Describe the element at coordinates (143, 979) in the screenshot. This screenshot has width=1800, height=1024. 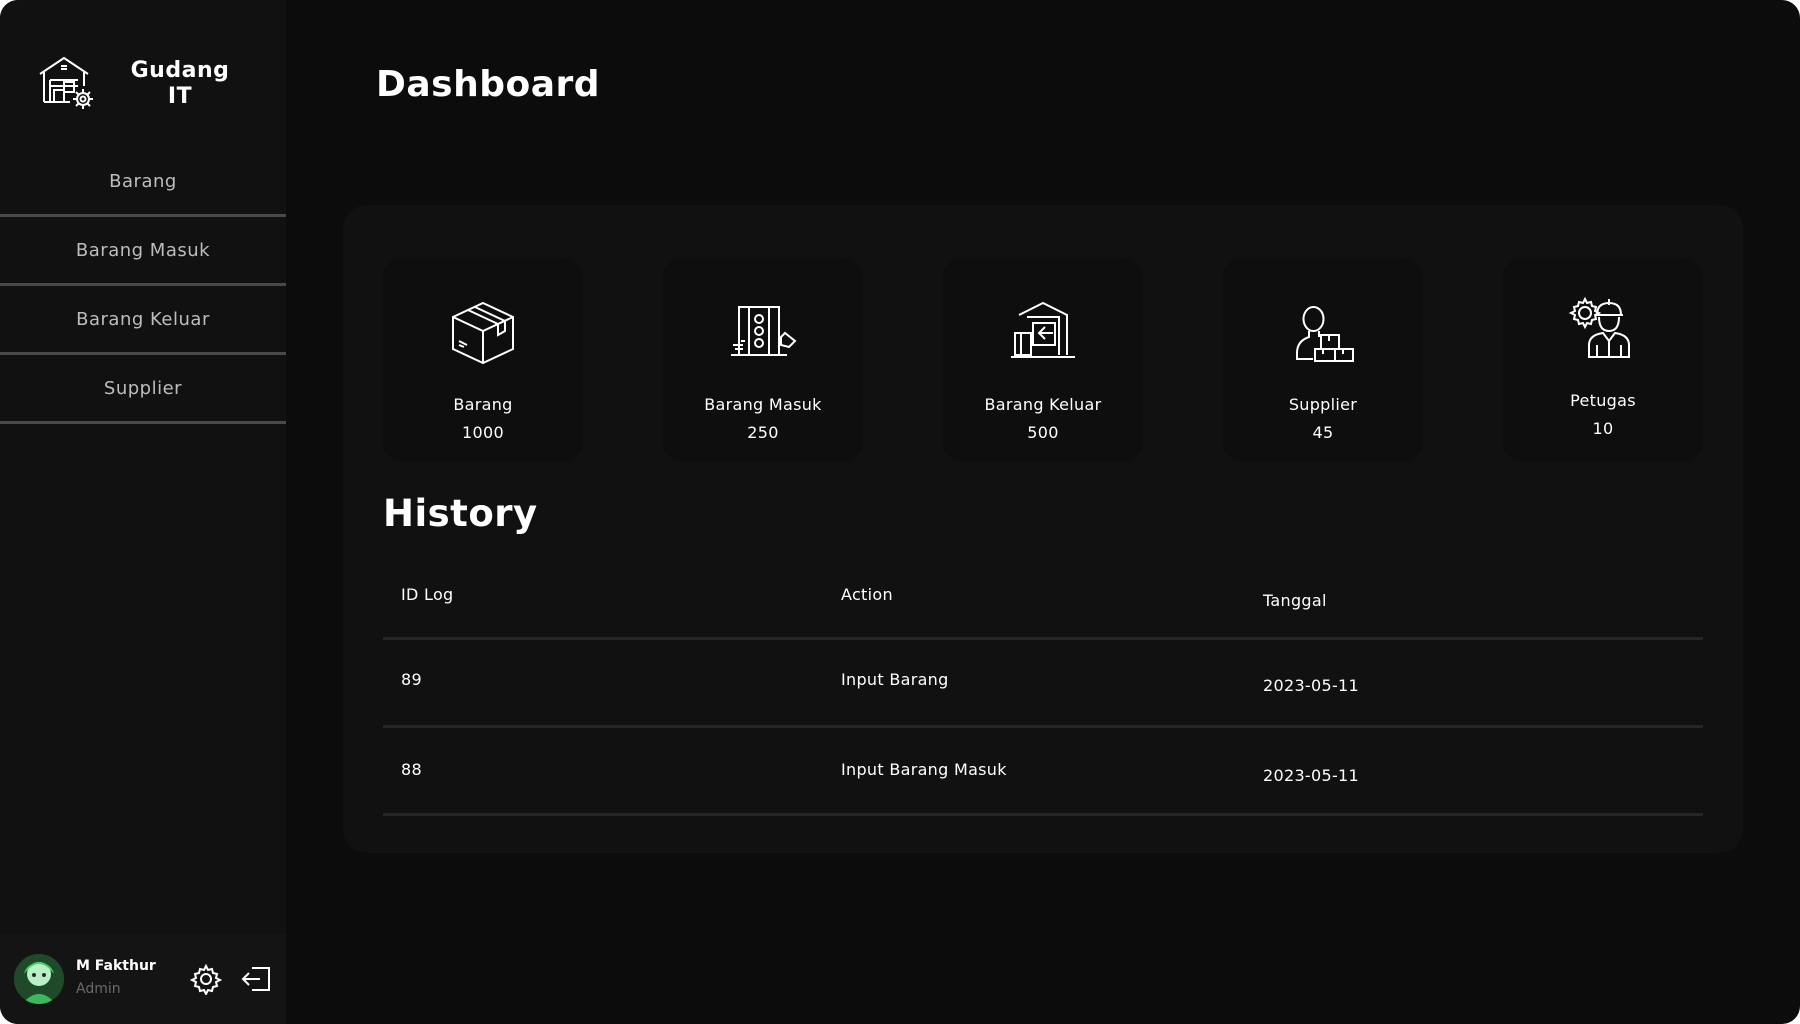
I see `user-profile-bar: M Fakthur Admin` at that location.